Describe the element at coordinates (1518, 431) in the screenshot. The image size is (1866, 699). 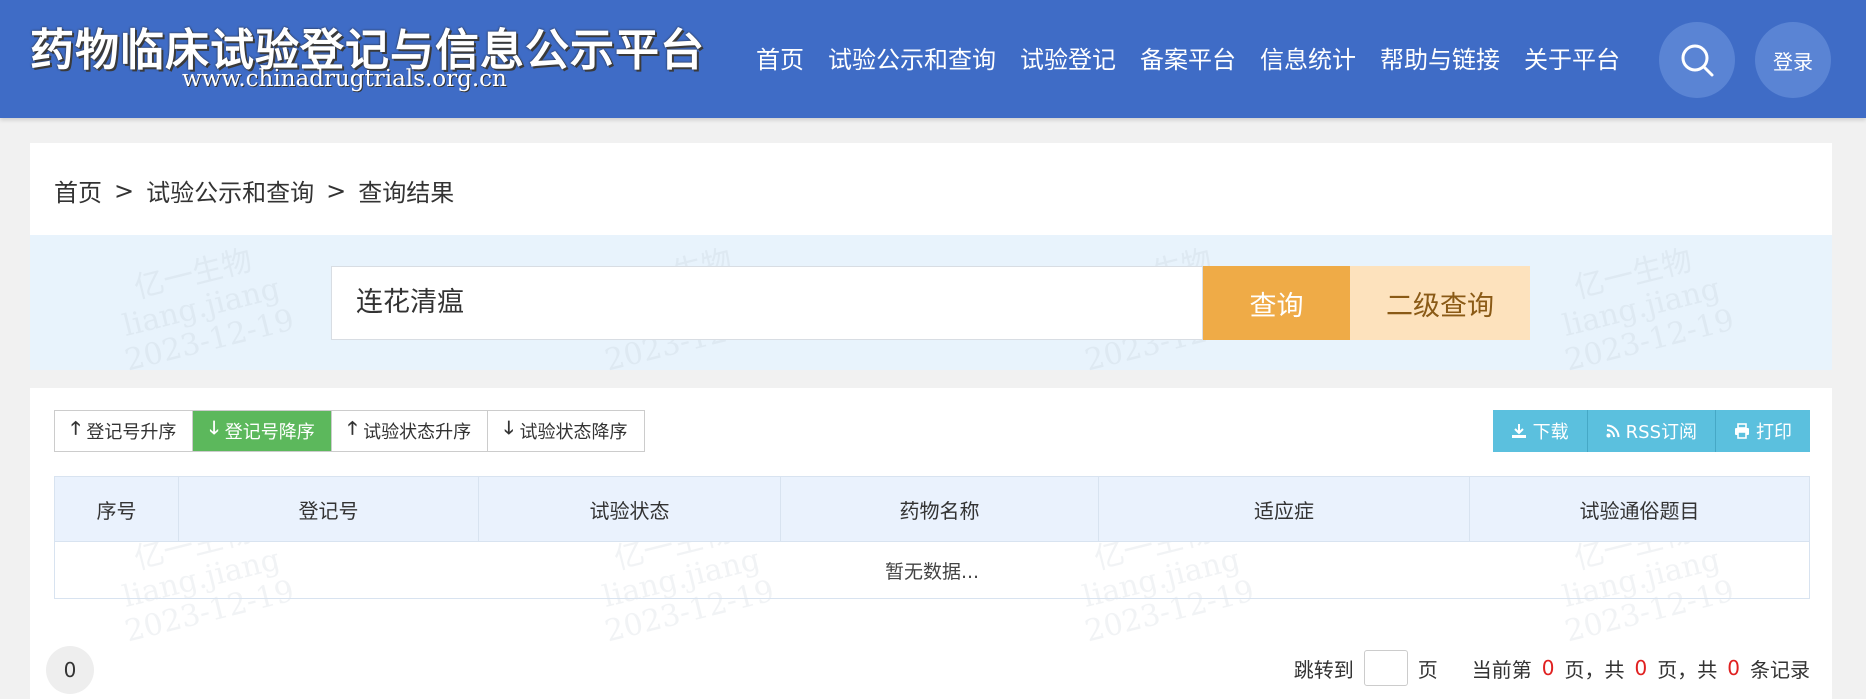
I see `download-icon` at that location.